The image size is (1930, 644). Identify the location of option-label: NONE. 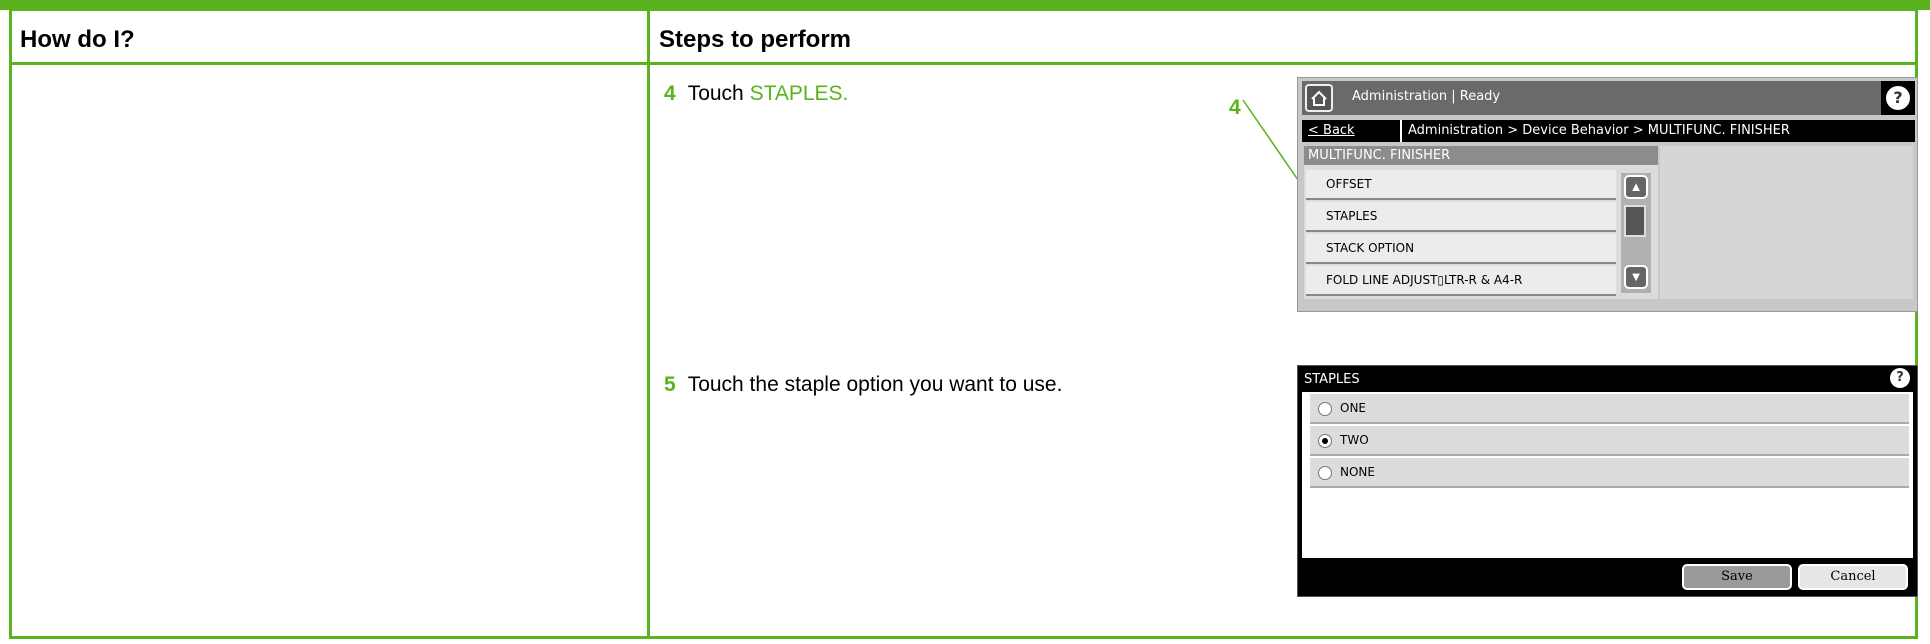
(1357, 472).